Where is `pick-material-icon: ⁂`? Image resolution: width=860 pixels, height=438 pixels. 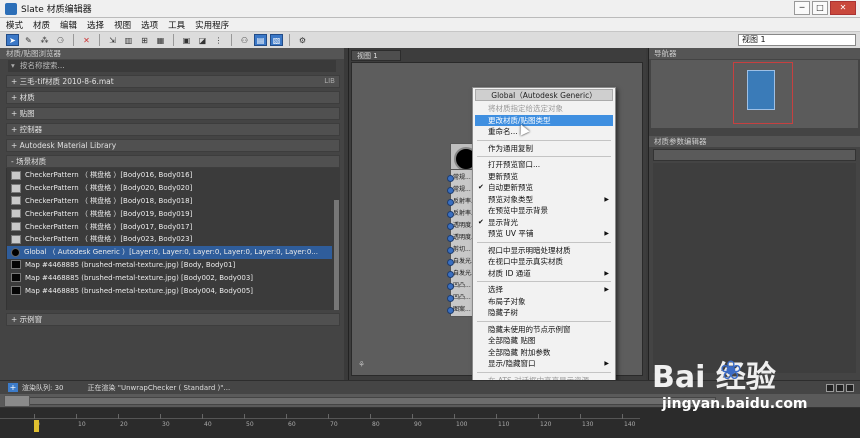
pick-material-icon: ⁂ is located at coordinates (44, 40).